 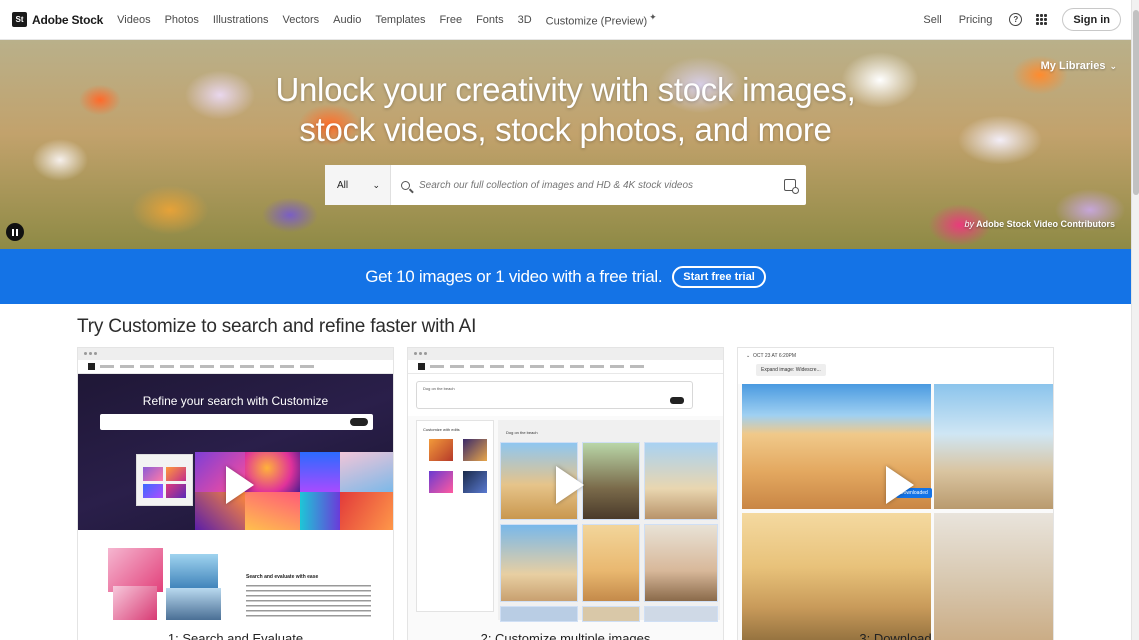 I want to click on nav-link-3d: 3D, so click(x=525, y=20).